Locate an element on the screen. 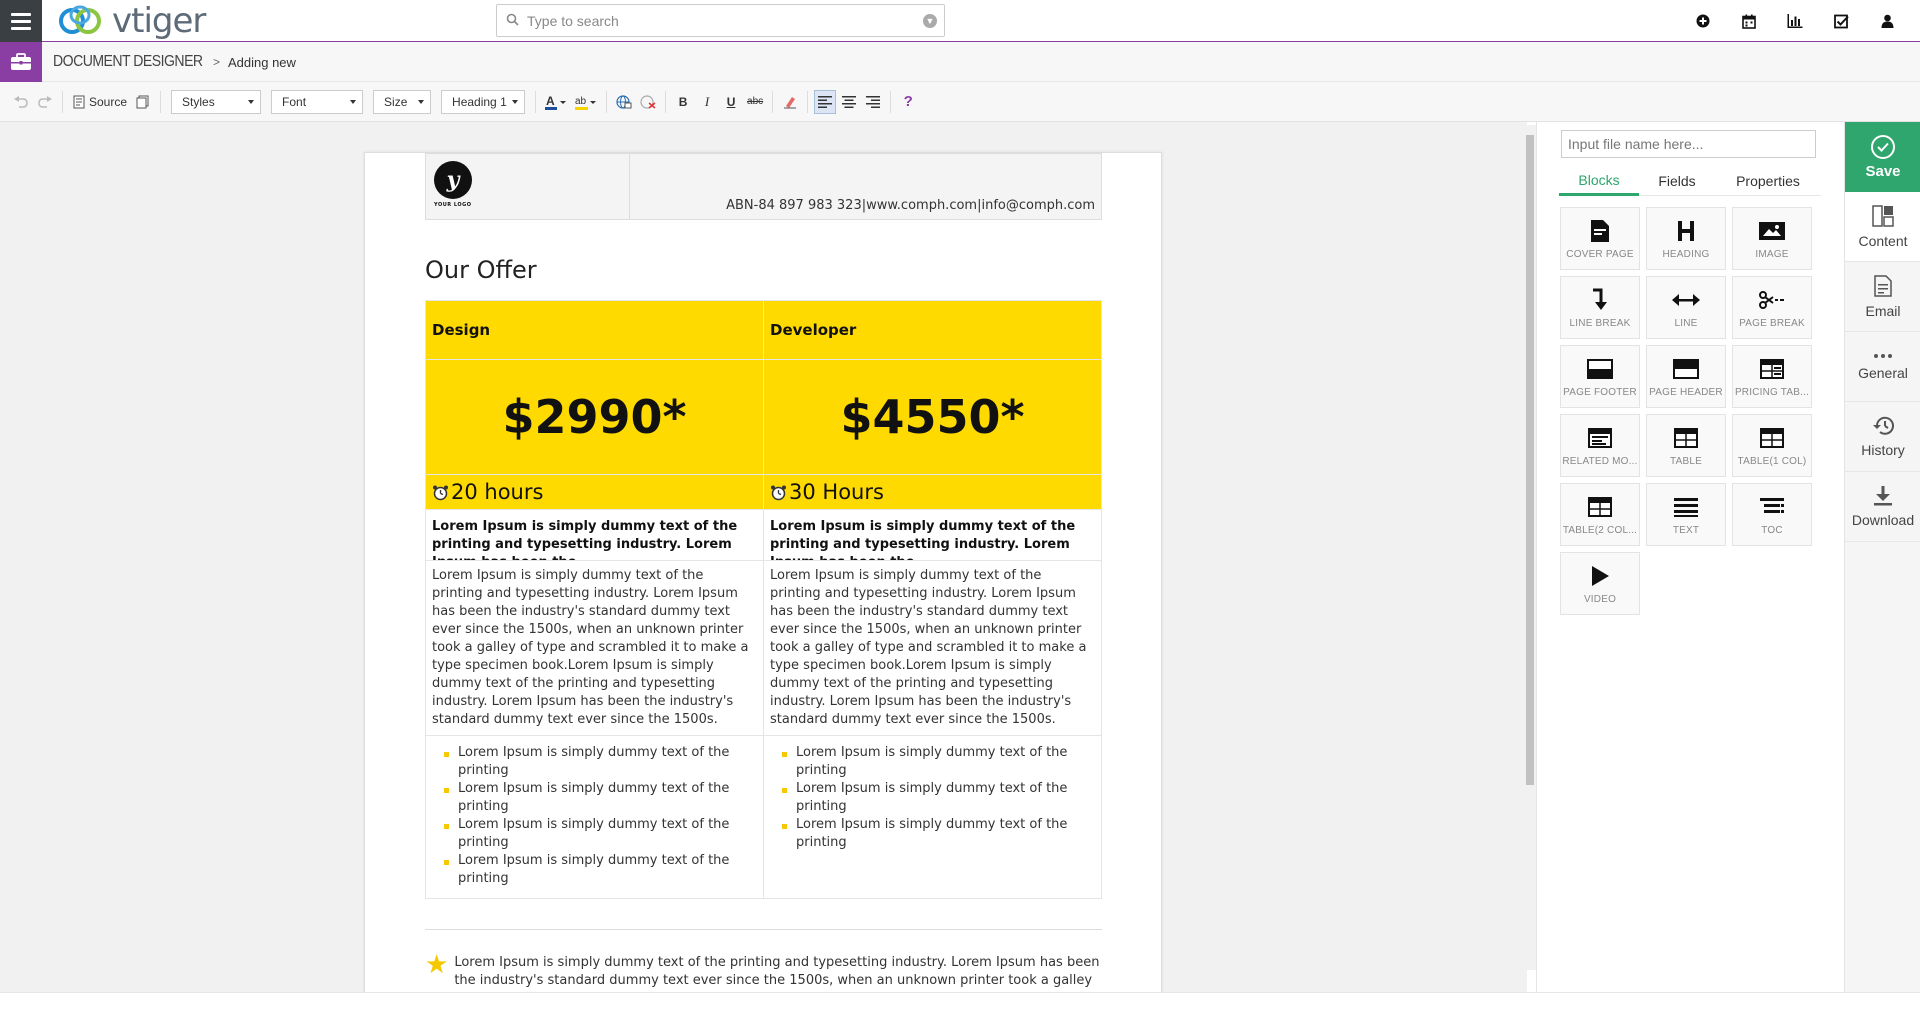  bar-chart-icon is located at coordinates (1795, 21).